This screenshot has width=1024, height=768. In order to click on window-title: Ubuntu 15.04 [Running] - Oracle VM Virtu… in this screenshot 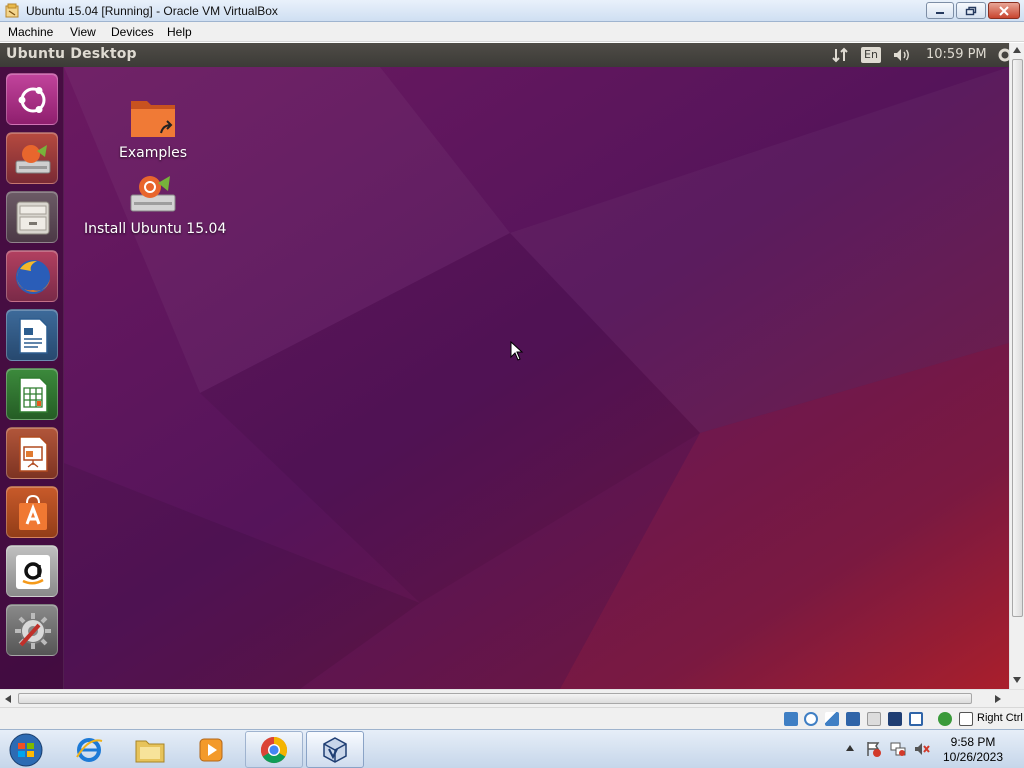, I will do `click(152, 11)`.